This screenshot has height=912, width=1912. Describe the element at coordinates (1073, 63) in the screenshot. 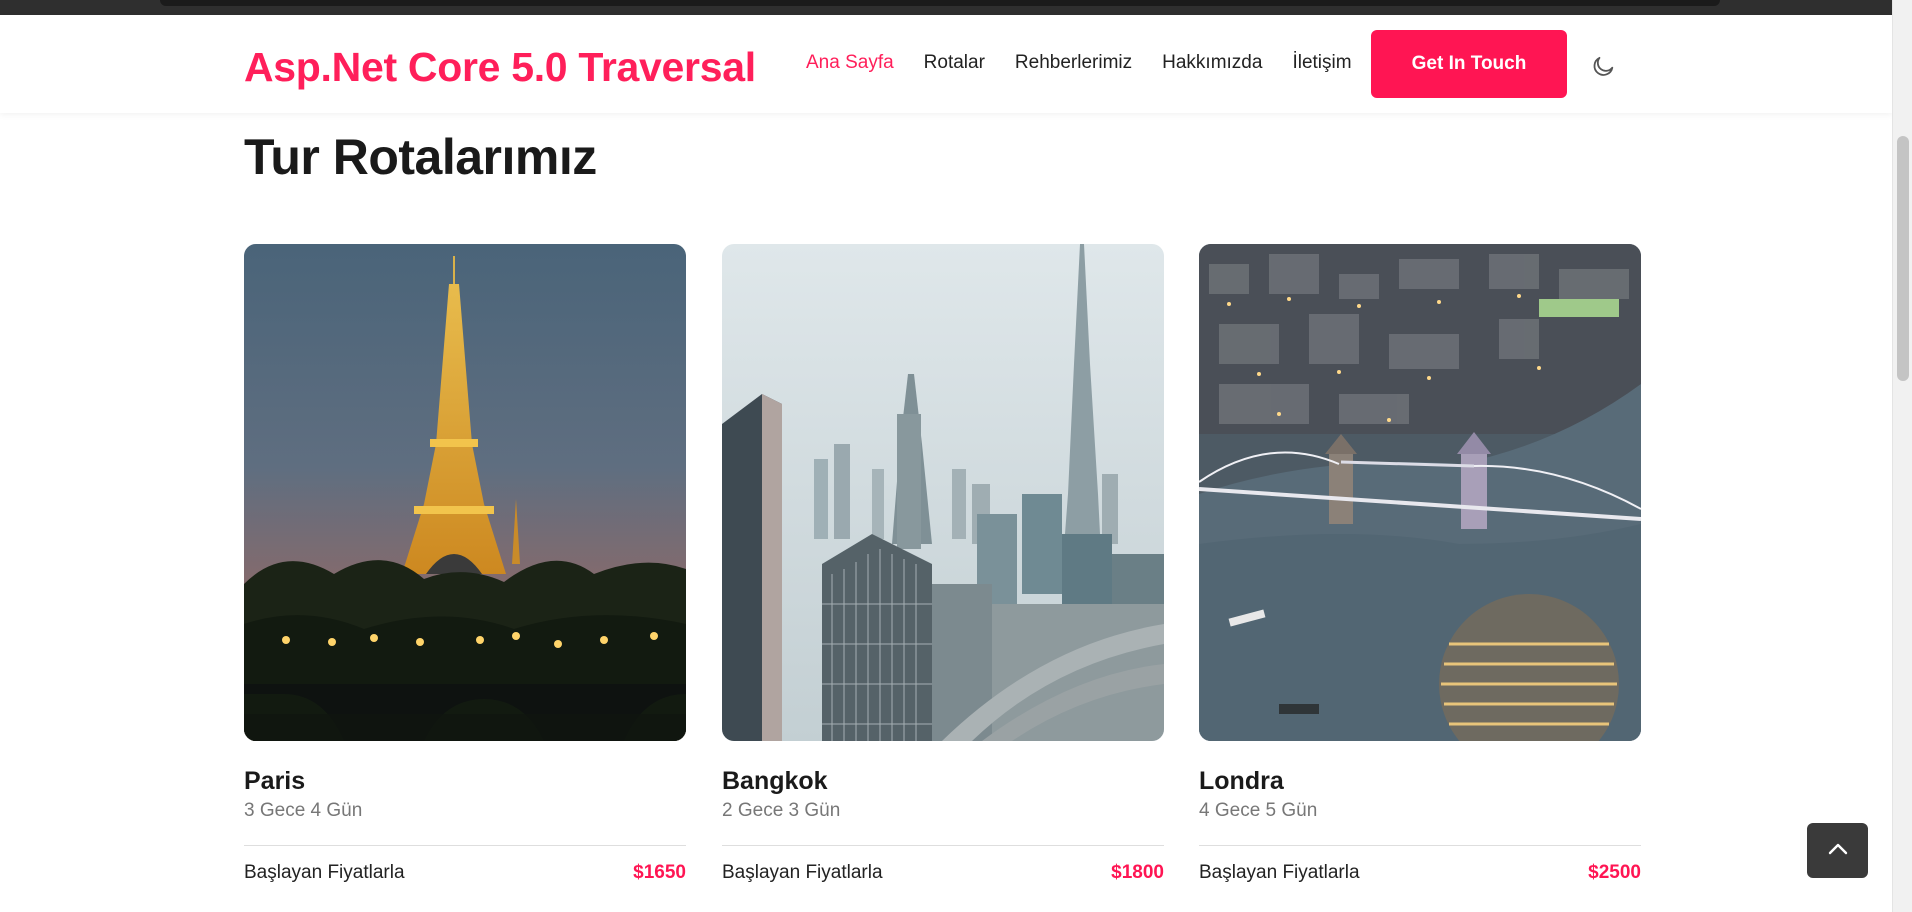

I see `nav-link-rehberlerimiz: Rehberlerimiz` at that location.